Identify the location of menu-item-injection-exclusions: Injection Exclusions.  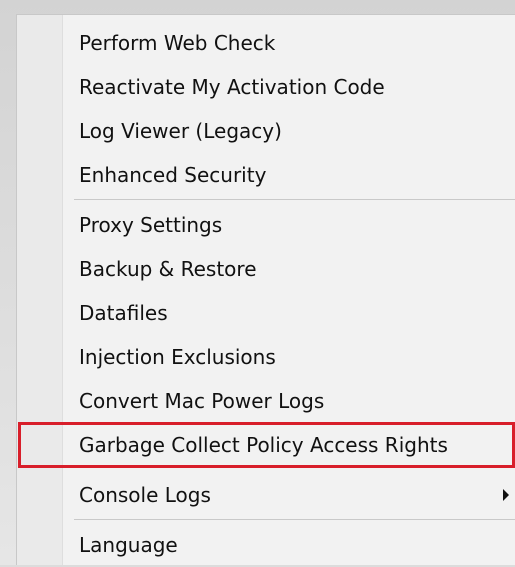
(266, 357).